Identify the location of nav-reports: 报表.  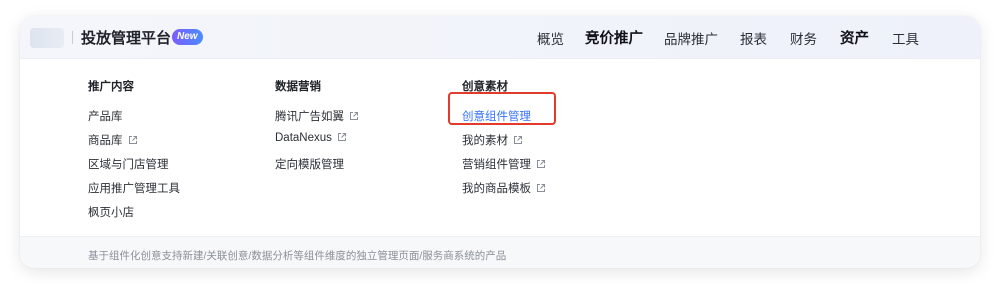
(753, 38).